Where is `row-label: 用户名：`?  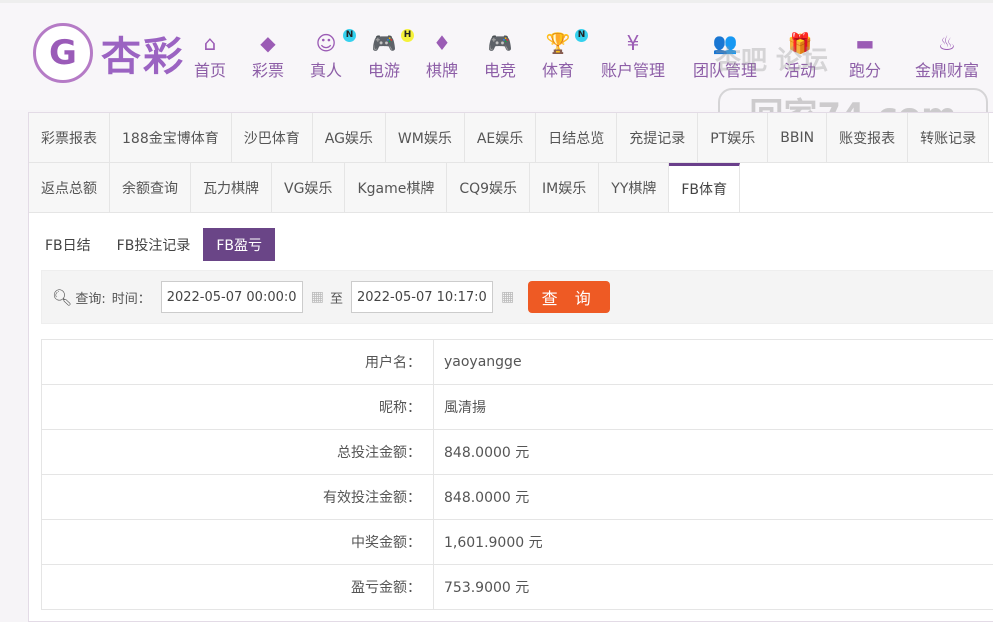
row-label: 用户名： is located at coordinates (238, 362).